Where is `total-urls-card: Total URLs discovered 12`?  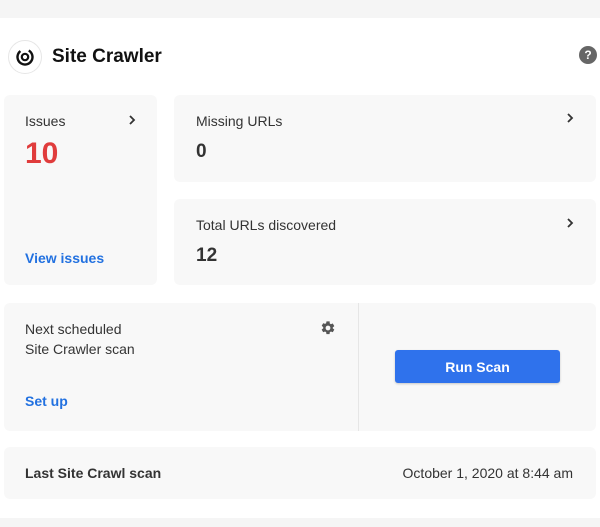
total-urls-card: Total URLs discovered 12 is located at coordinates (385, 242).